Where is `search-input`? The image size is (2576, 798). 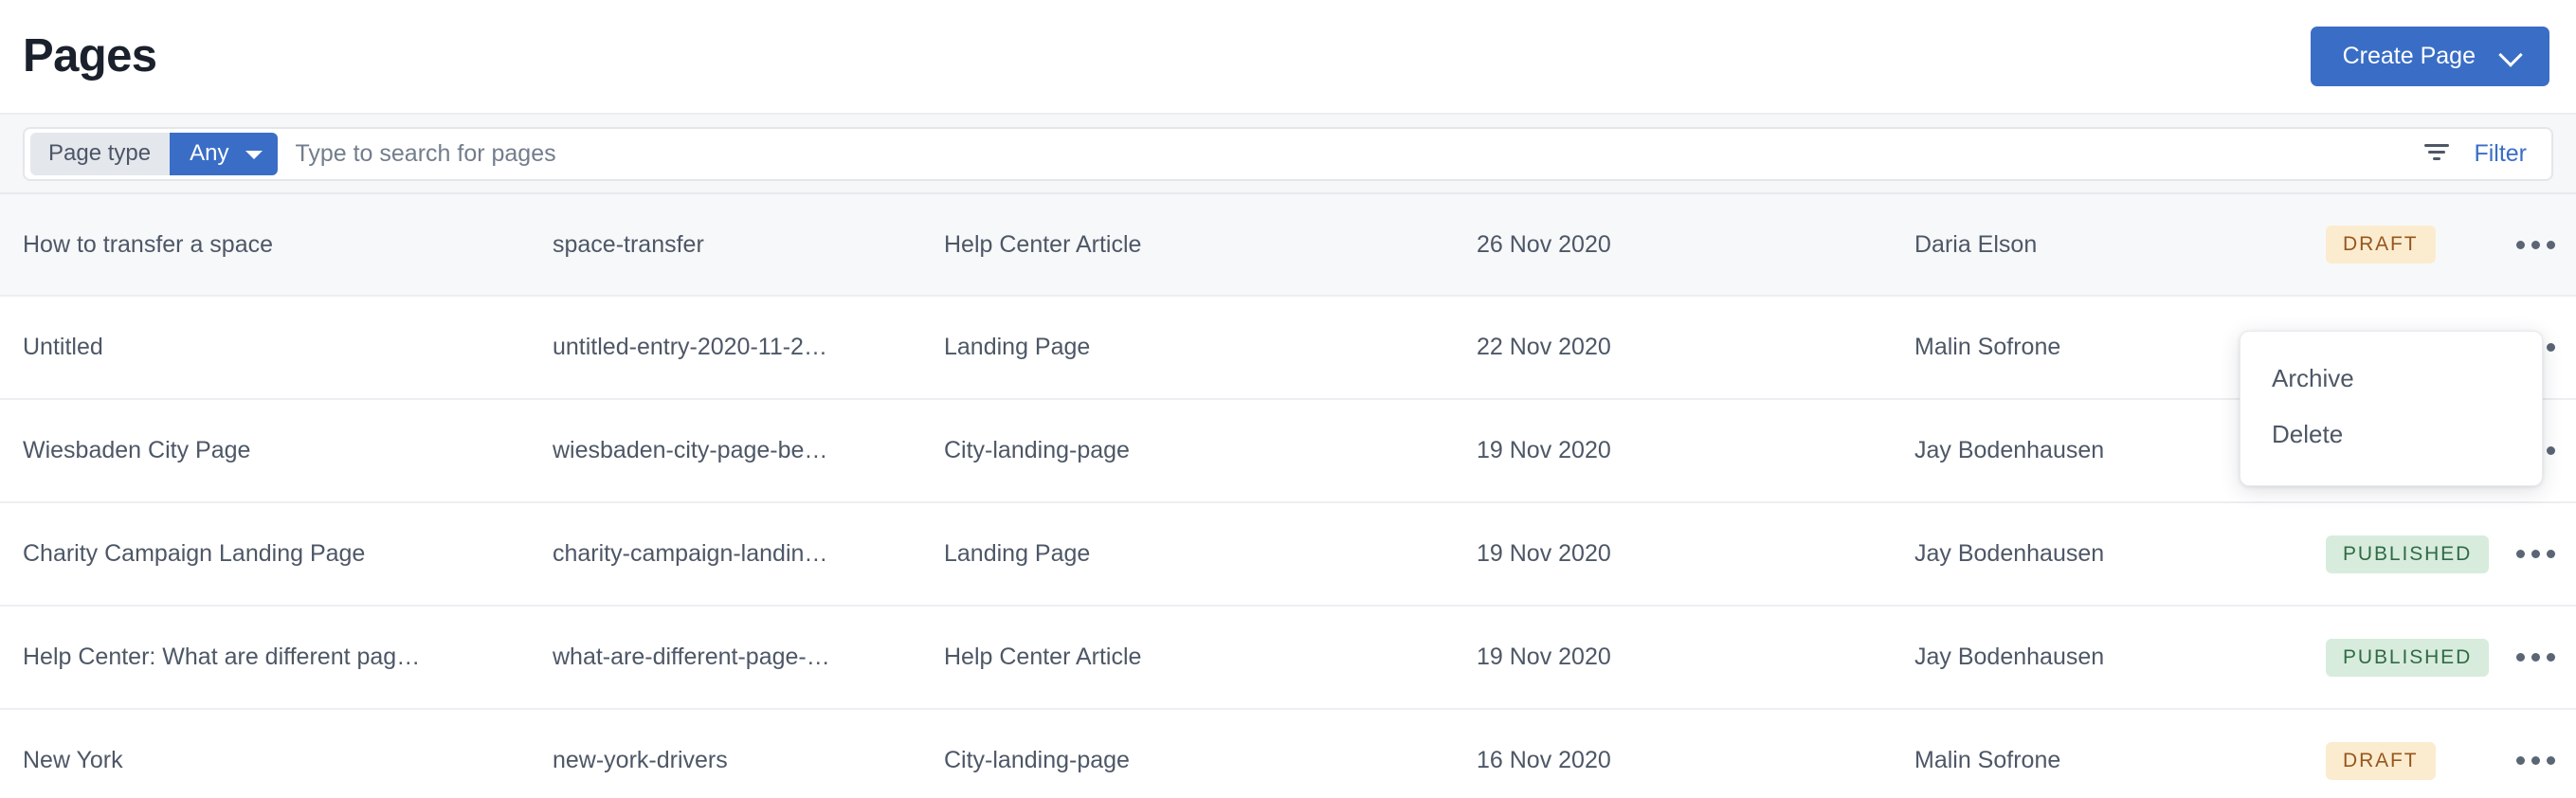
search-input is located at coordinates (1341, 154).